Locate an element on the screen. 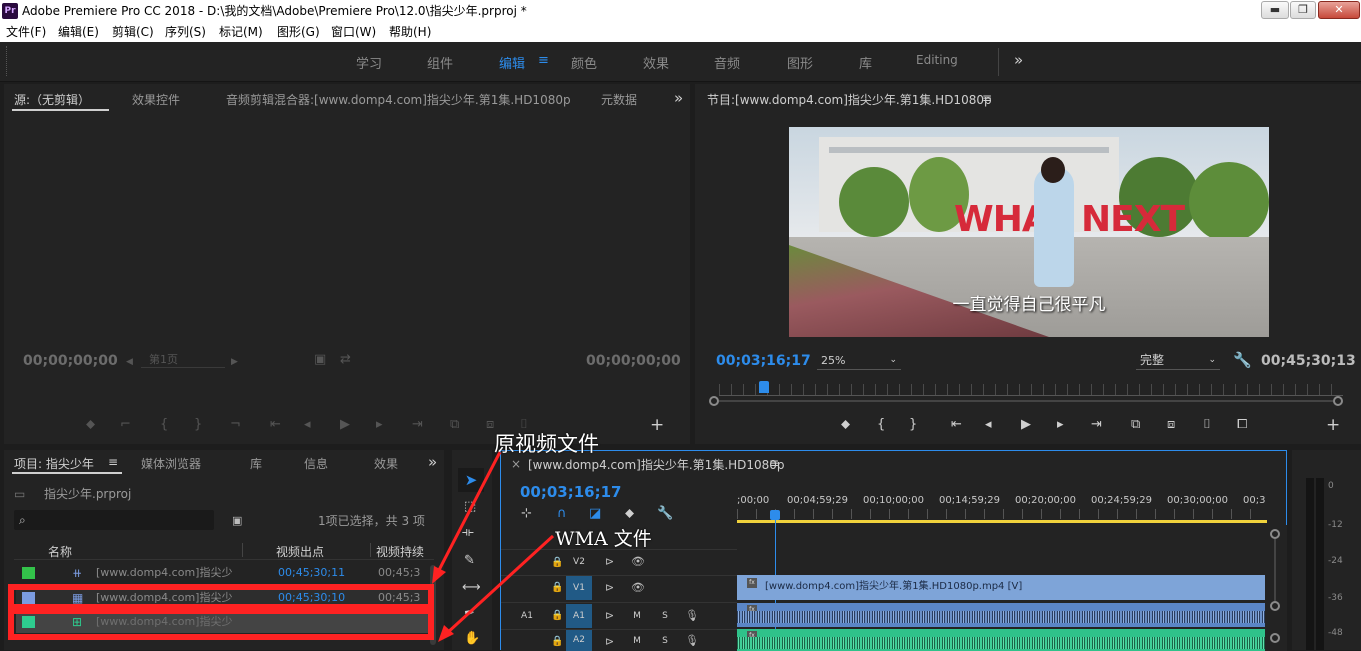 The width and height of the screenshot is (1361, 651). annotation-wma-file: WMA 文件 is located at coordinates (603, 539).